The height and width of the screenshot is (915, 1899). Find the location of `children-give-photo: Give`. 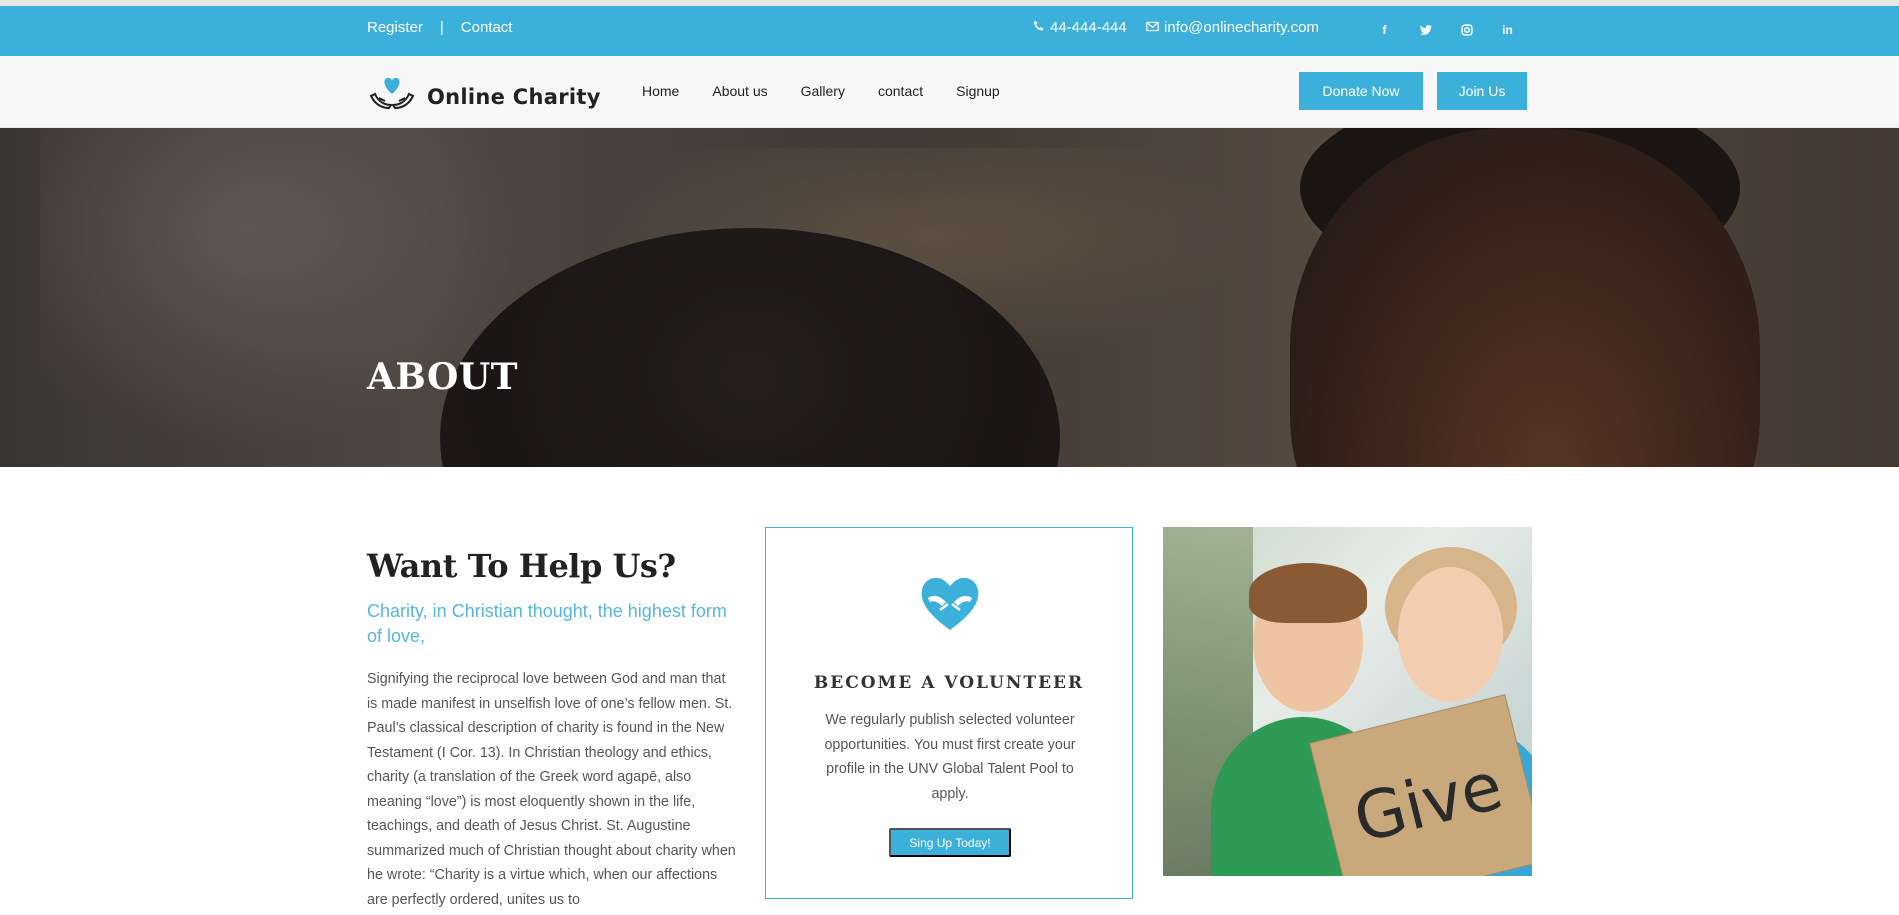

children-give-photo: Give is located at coordinates (1347, 701).